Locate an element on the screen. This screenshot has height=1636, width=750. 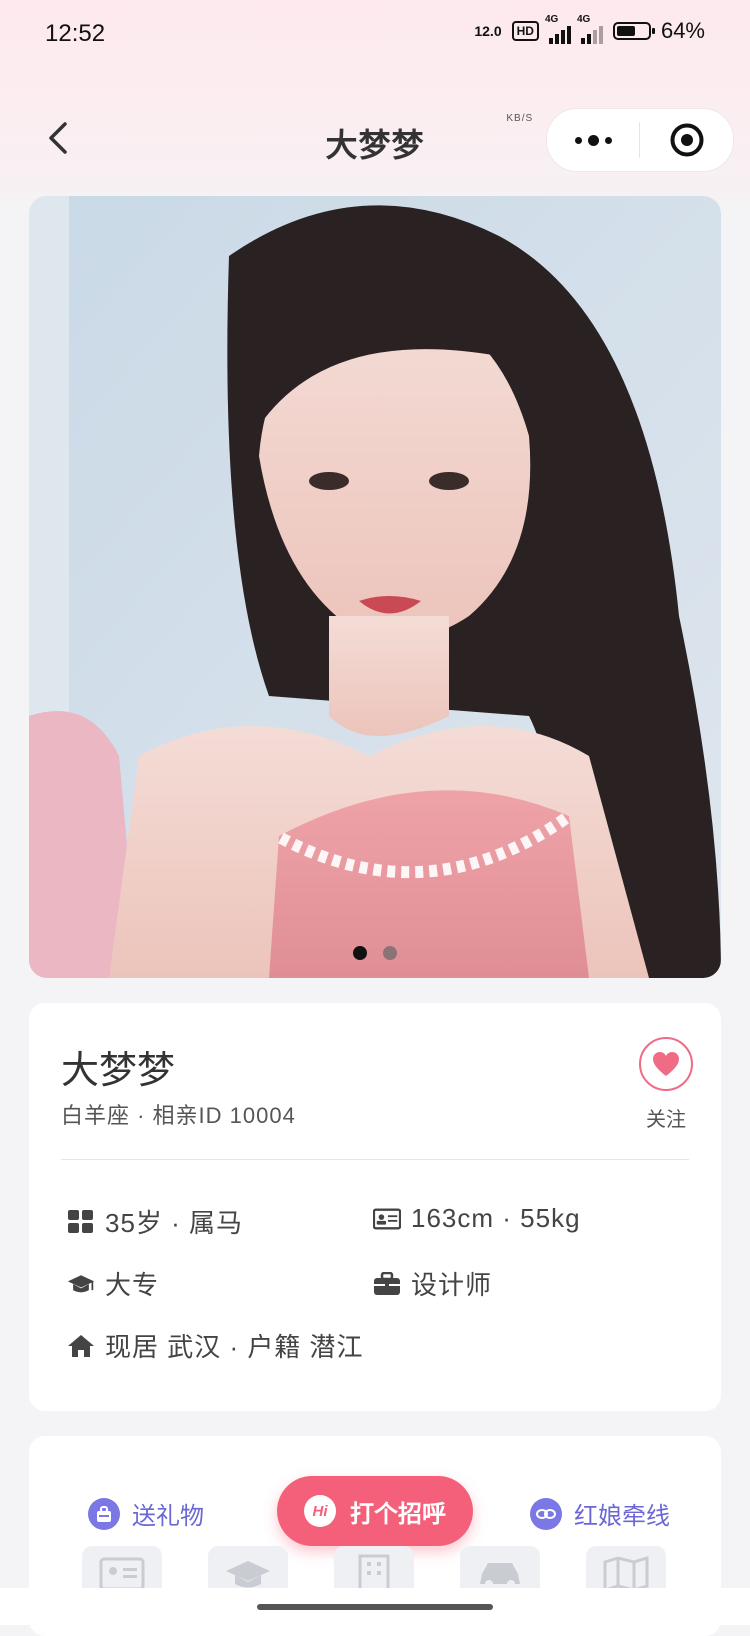
link-icon is located at coordinates (546, 1513).